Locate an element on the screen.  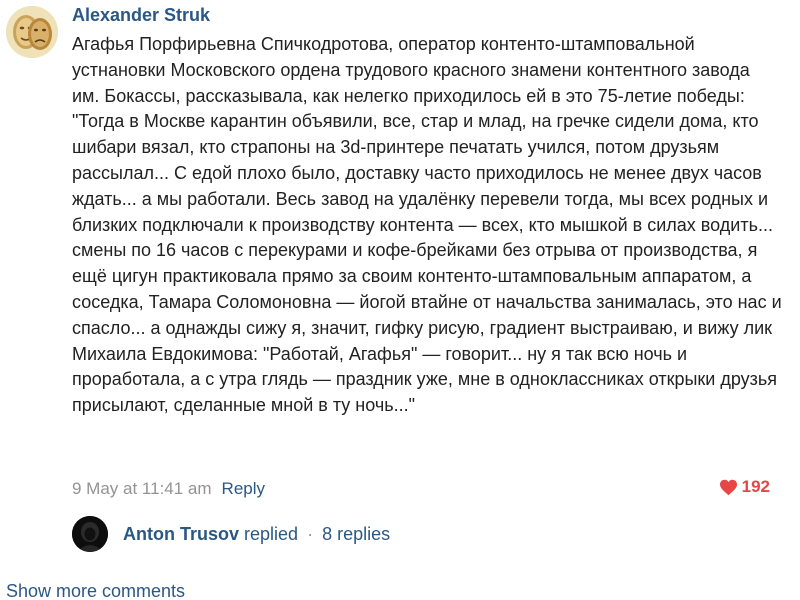
dark-hooded-avatar-icon is located at coordinates (90, 534).